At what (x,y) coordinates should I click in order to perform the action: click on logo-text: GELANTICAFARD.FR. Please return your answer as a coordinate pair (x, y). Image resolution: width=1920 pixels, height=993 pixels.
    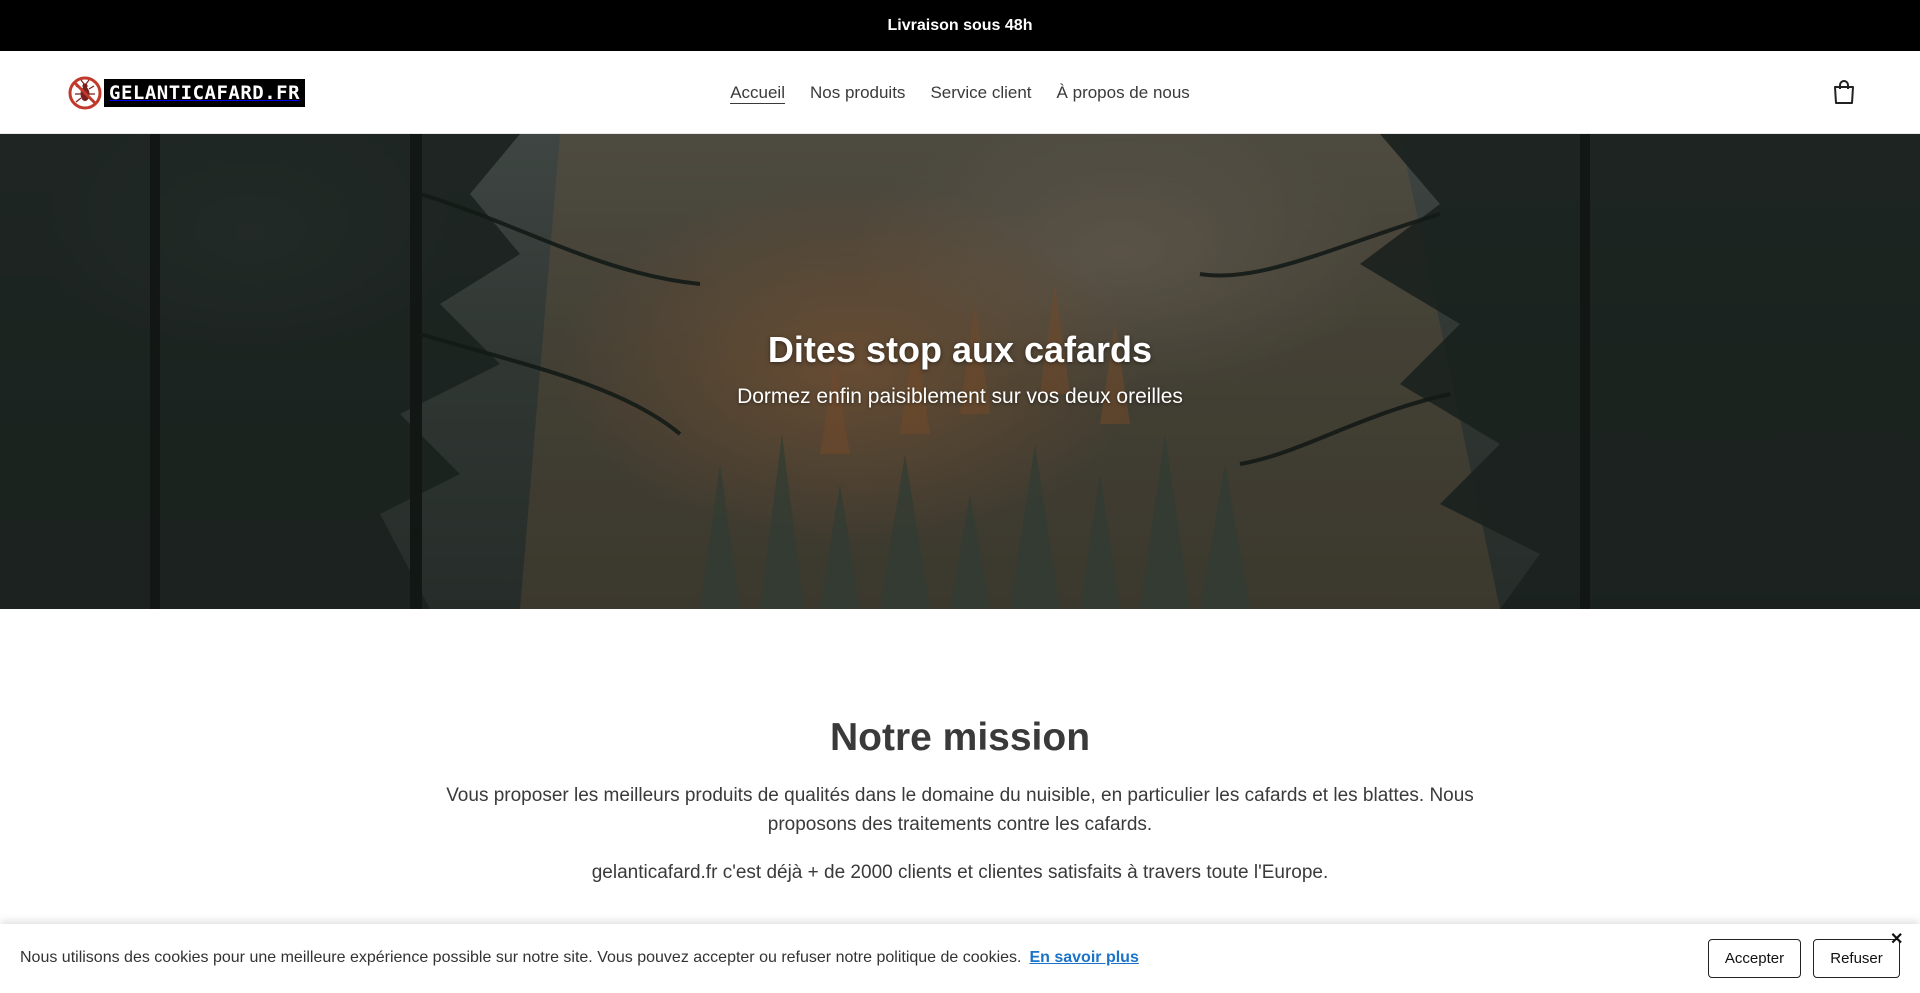
    Looking at the image, I should click on (205, 93).